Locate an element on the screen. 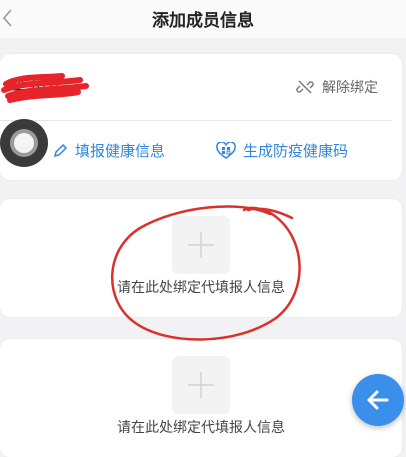  unlink-icon is located at coordinates (305, 87).